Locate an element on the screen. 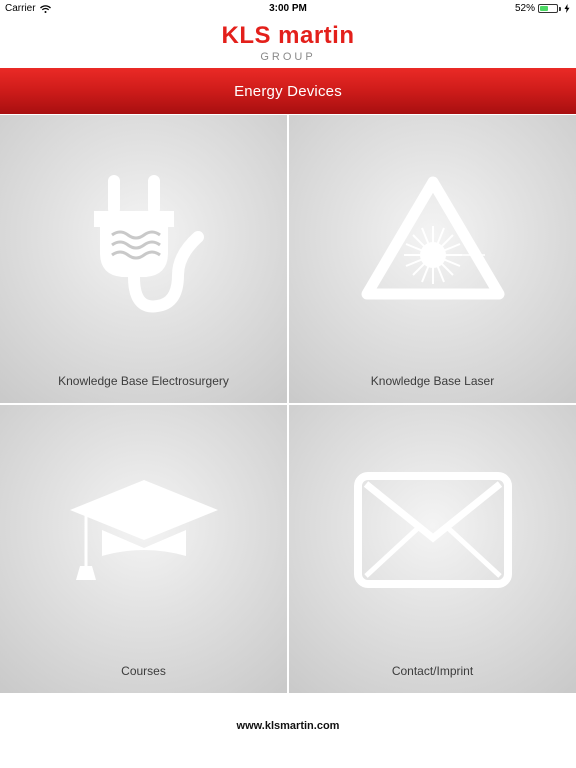 This screenshot has height=768, width=576. website-link: www.klsmartin.com is located at coordinates (288, 726).